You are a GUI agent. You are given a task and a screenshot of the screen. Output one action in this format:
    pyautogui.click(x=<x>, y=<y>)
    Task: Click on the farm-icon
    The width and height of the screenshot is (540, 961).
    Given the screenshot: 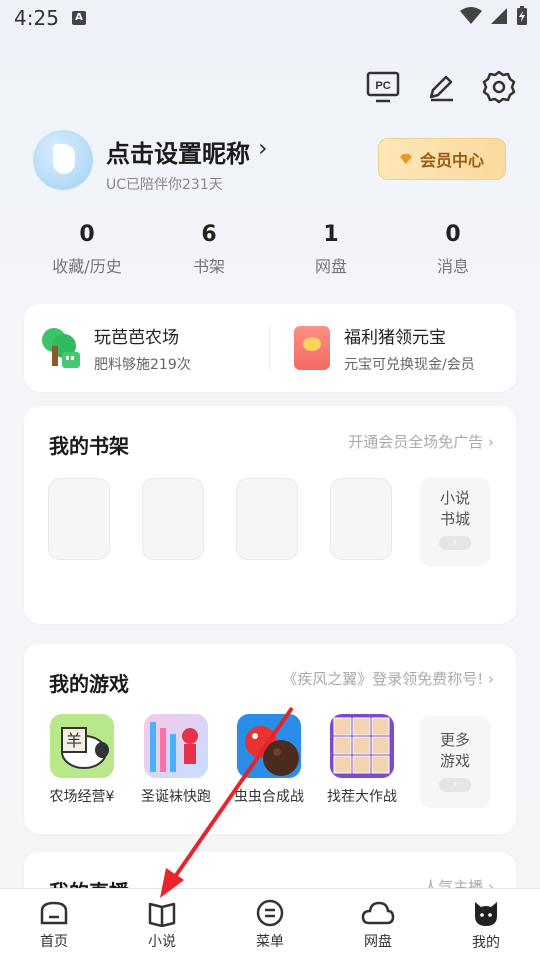 What is the action you would take?
    pyautogui.click(x=60, y=348)
    